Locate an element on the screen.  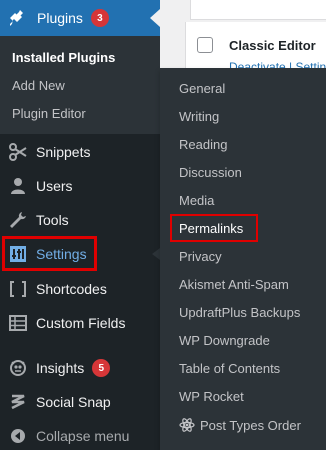
sidebar-item-custom-fields: Custom Fields is located at coordinates (80, 323).